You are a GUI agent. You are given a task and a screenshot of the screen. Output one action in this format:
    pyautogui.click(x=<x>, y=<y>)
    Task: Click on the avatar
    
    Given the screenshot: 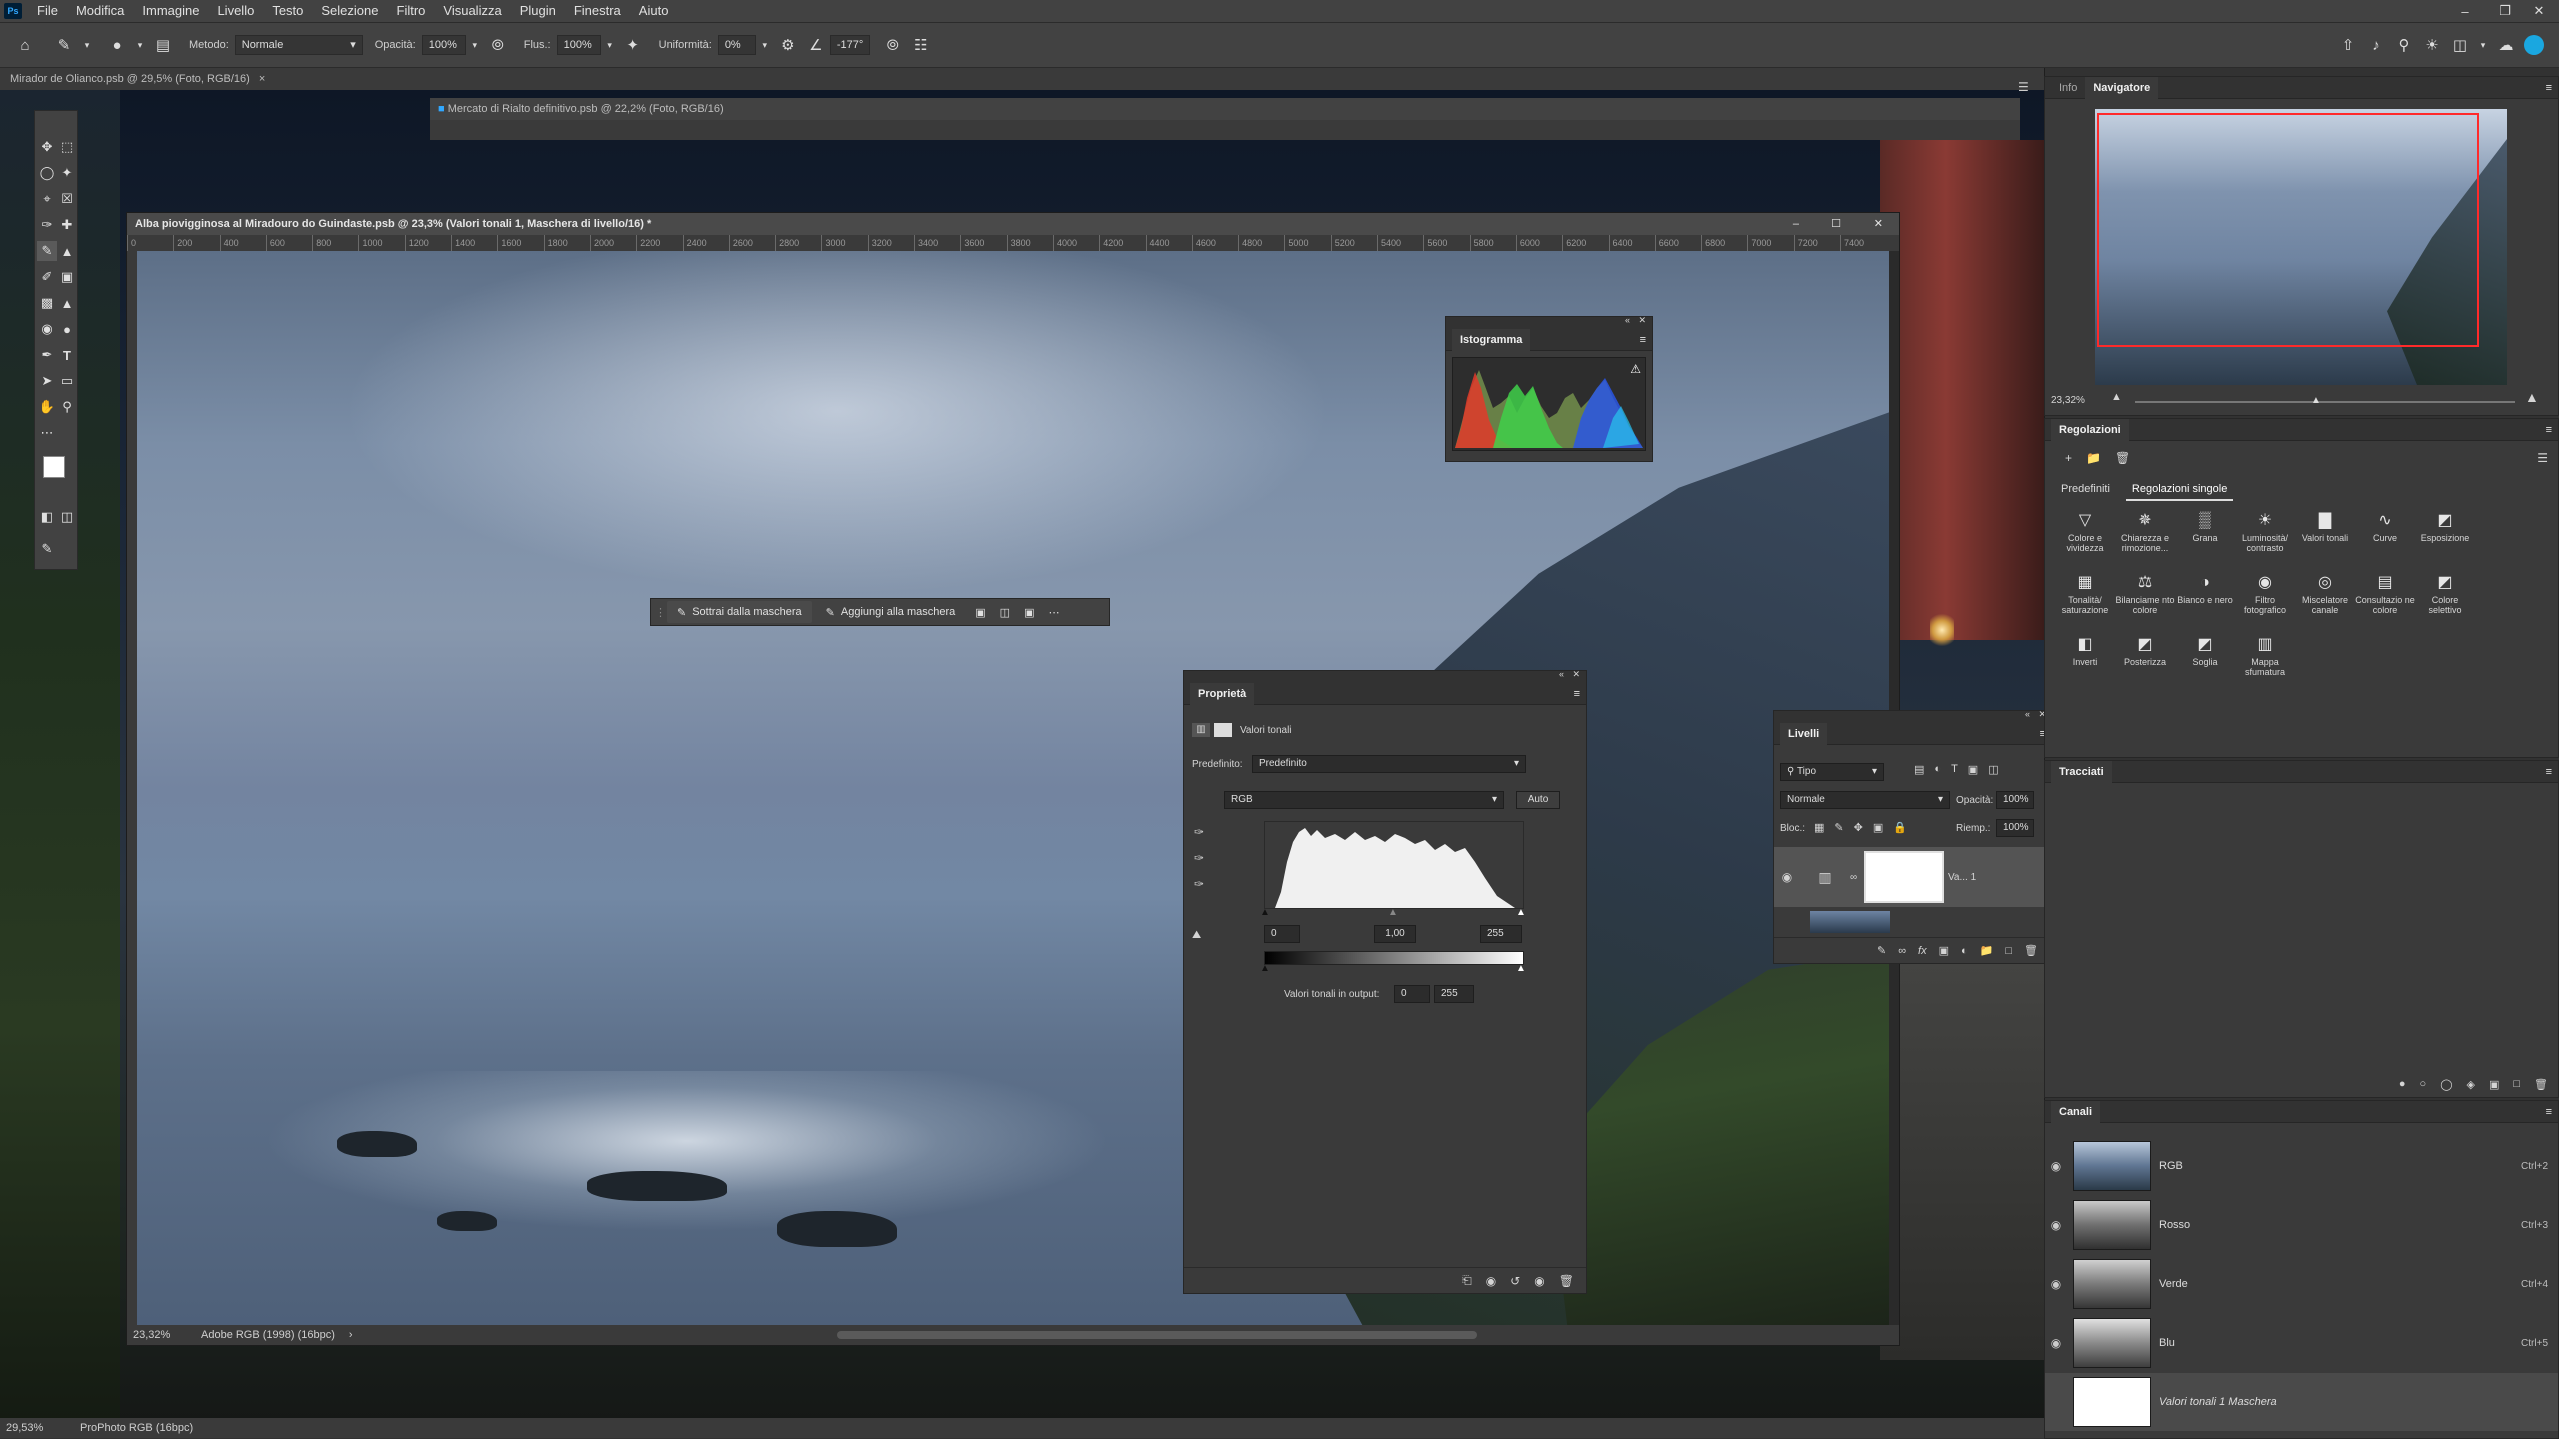 What is the action you would take?
    pyautogui.click(x=2534, y=45)
    